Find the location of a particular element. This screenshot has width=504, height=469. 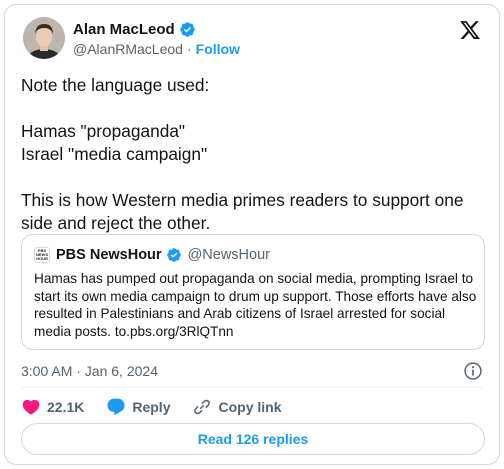

author-handle-row: @AlanRMacLeod · Follow is located at coordinates (156, 49).